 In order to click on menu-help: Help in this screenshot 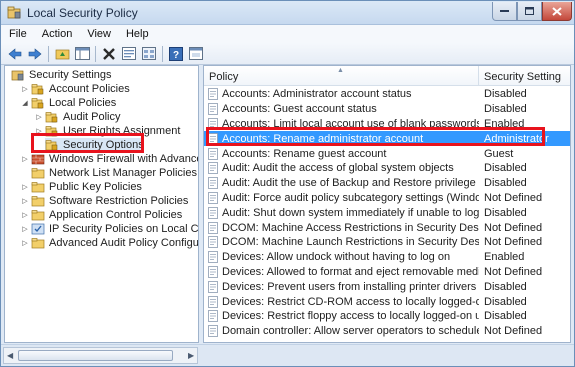, I will do `click(137, 34)`.